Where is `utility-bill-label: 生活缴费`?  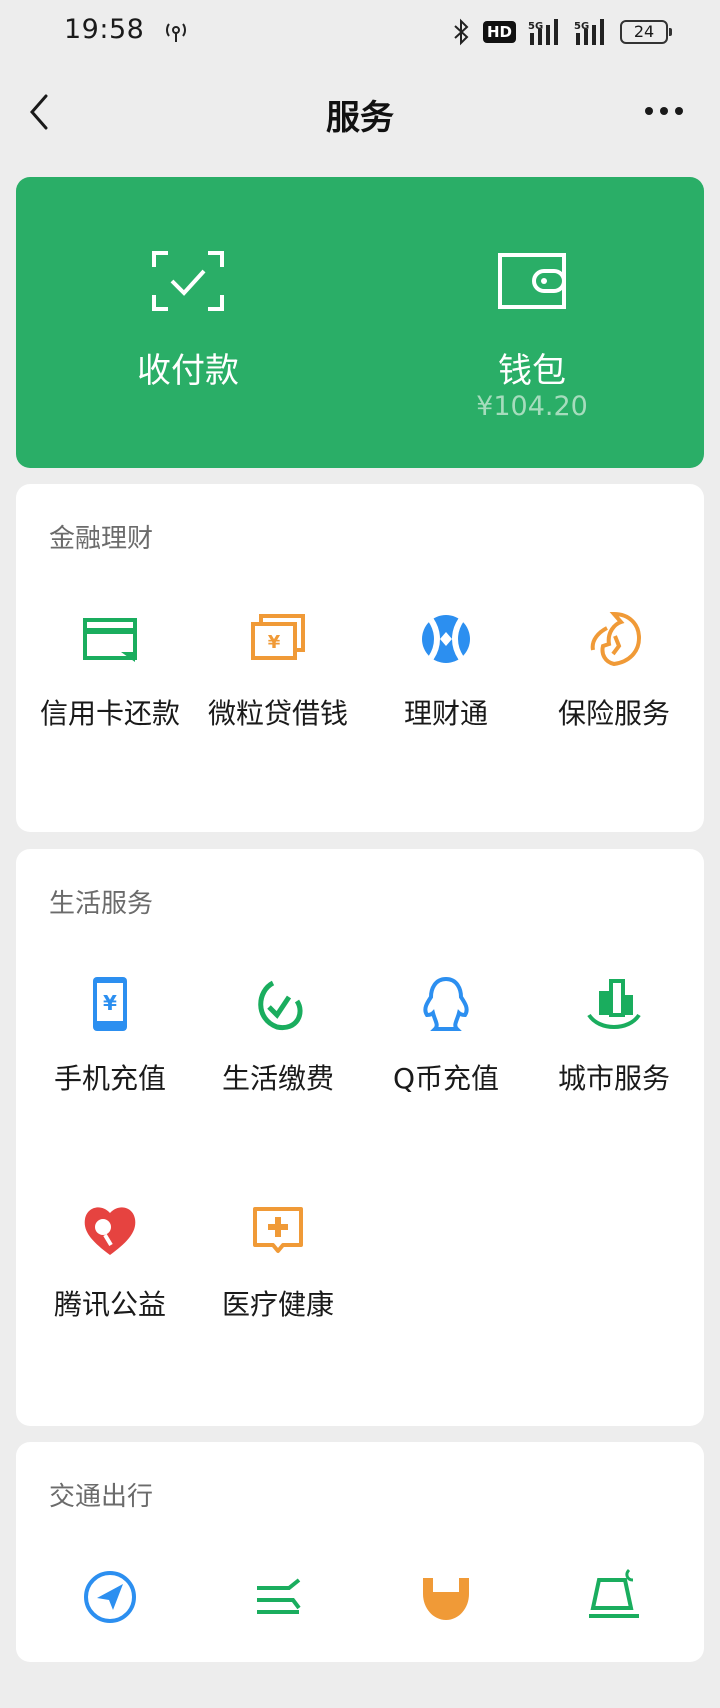 utility-bill-label: 生活缴费 is located at coordinates (277, 1078).